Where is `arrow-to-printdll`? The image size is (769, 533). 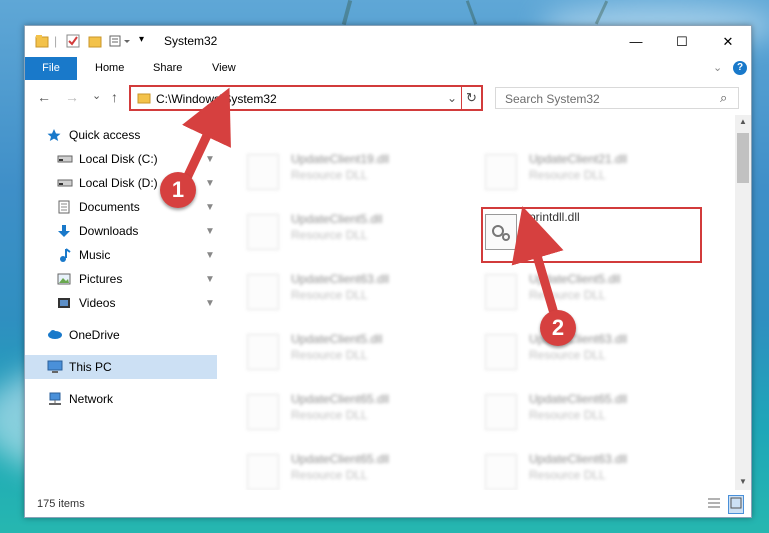
arrow-to-printdll is located at coordinates (537, 260).